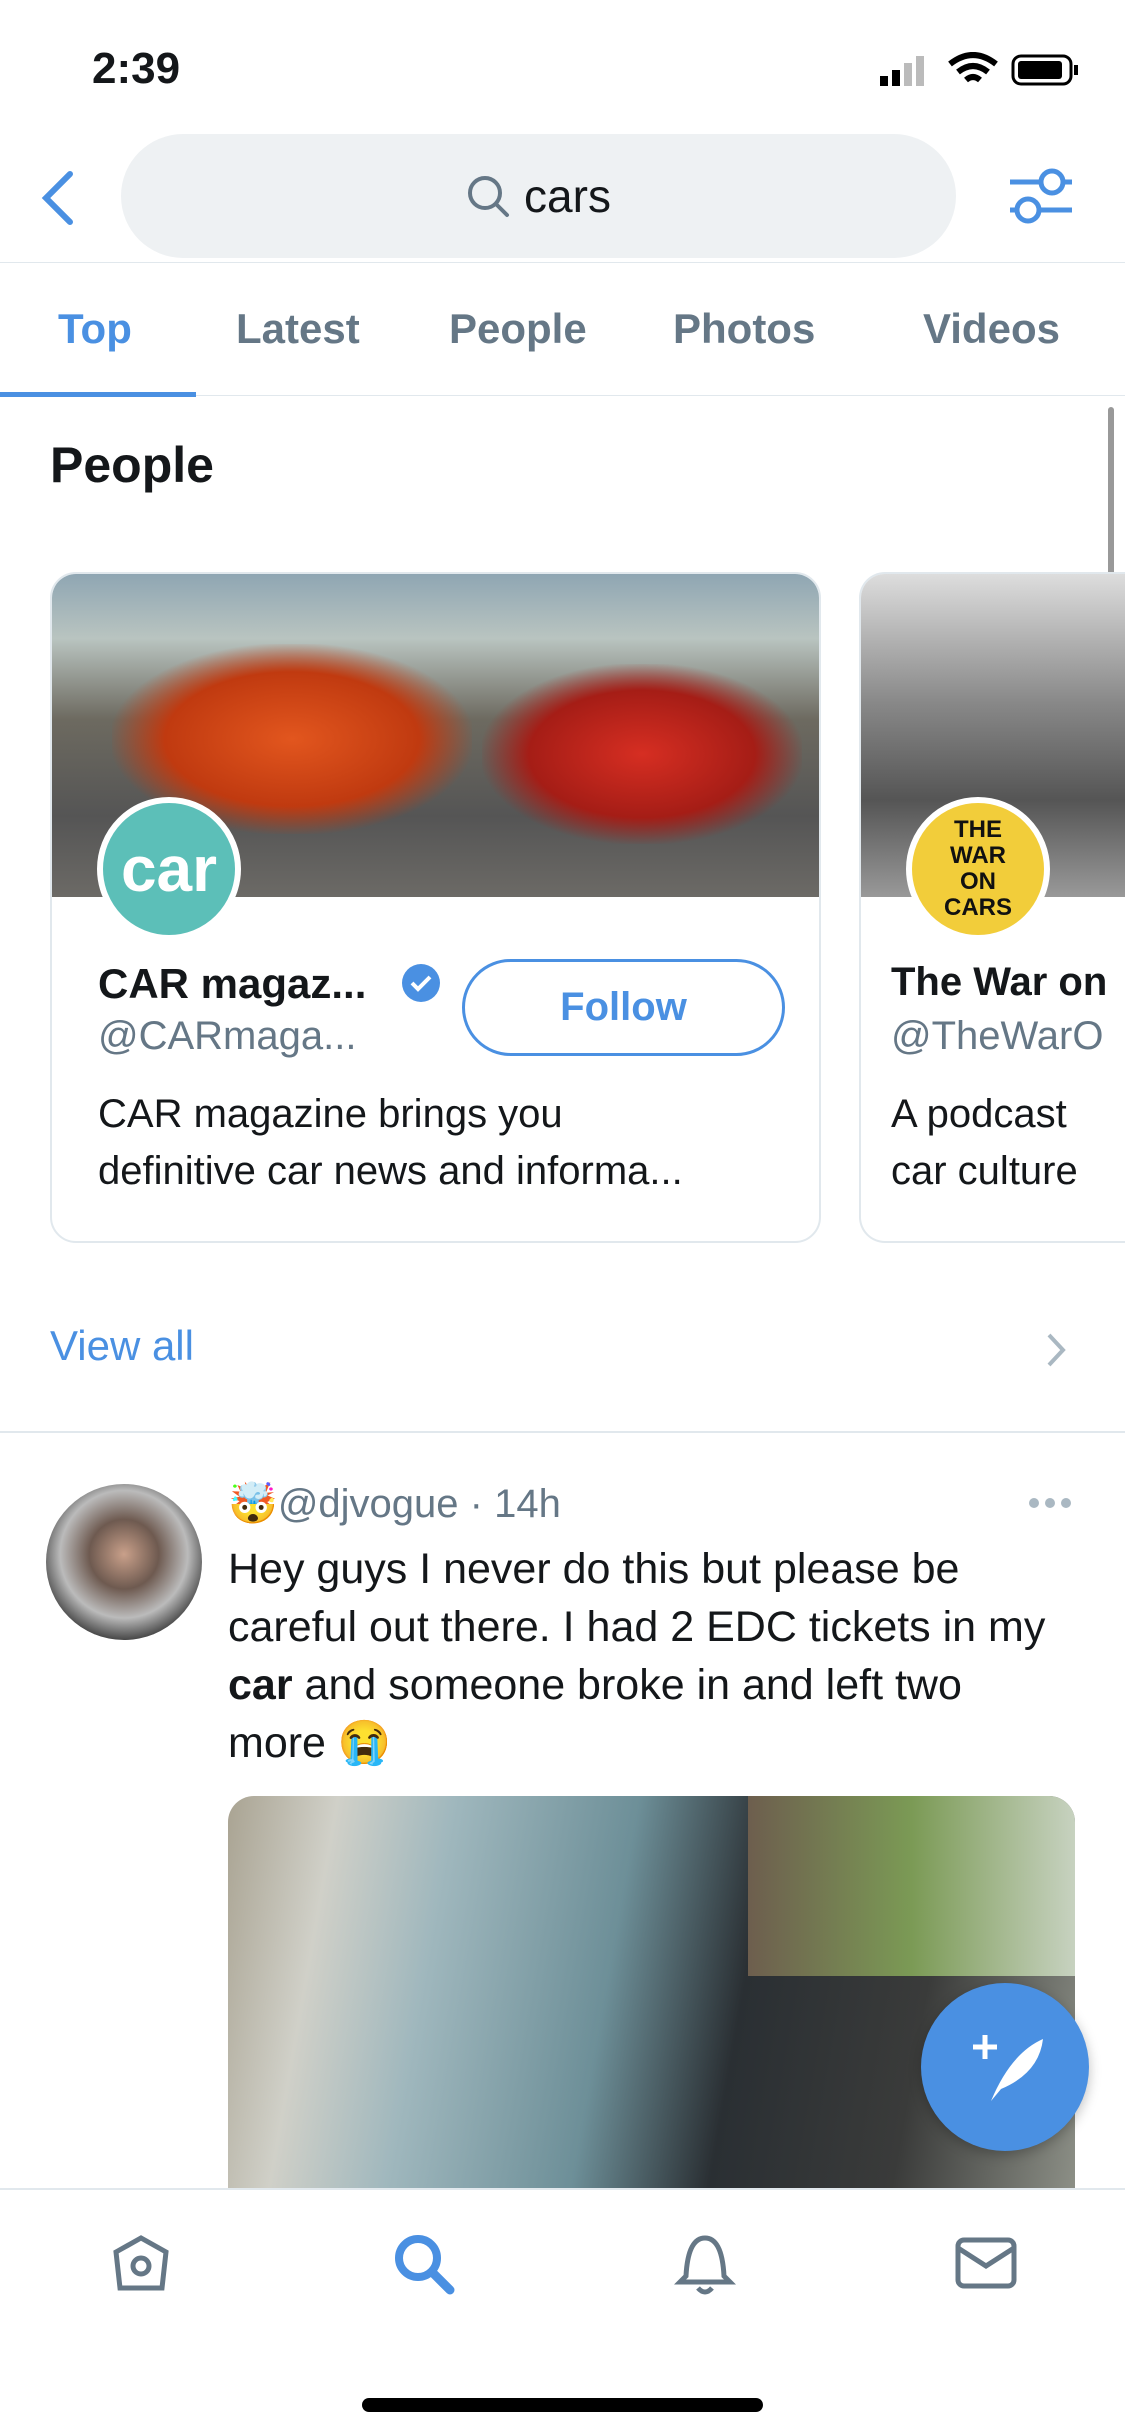  I want to click on tweet-text-part: and someone broke in and left two more 😭, so click(595, 1714).